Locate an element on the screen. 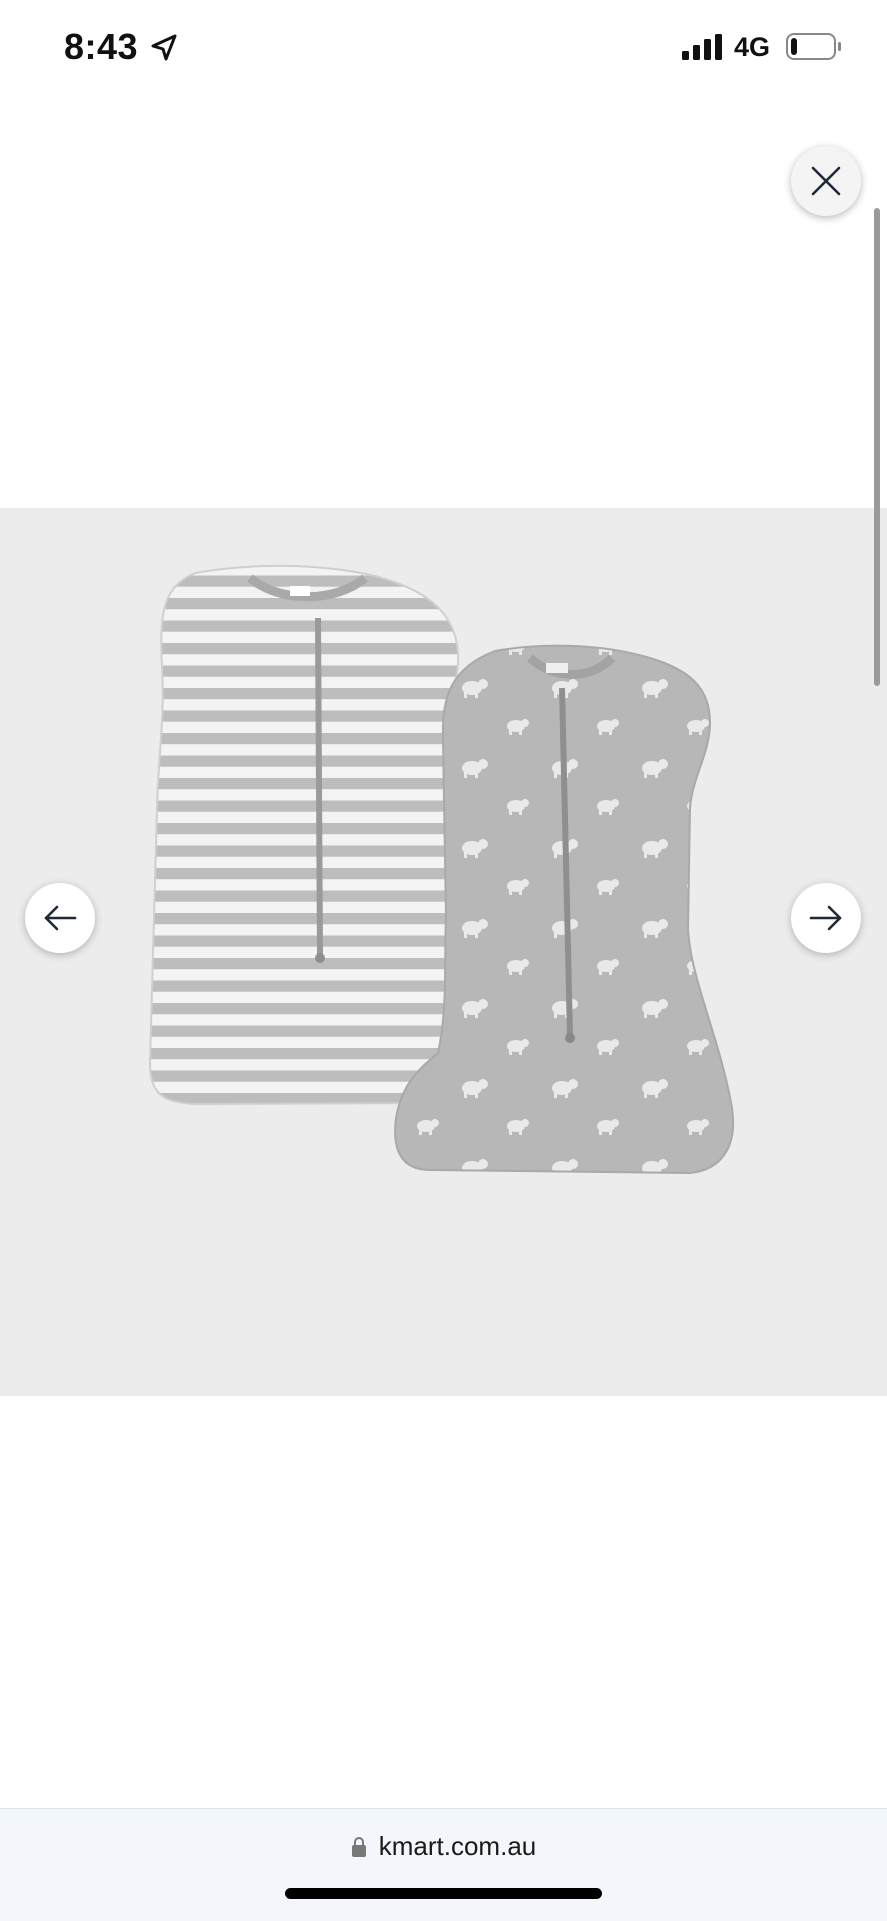 This screenshot has height=1921, width=887. network-type: 4G is located at coordinates (752, 47).